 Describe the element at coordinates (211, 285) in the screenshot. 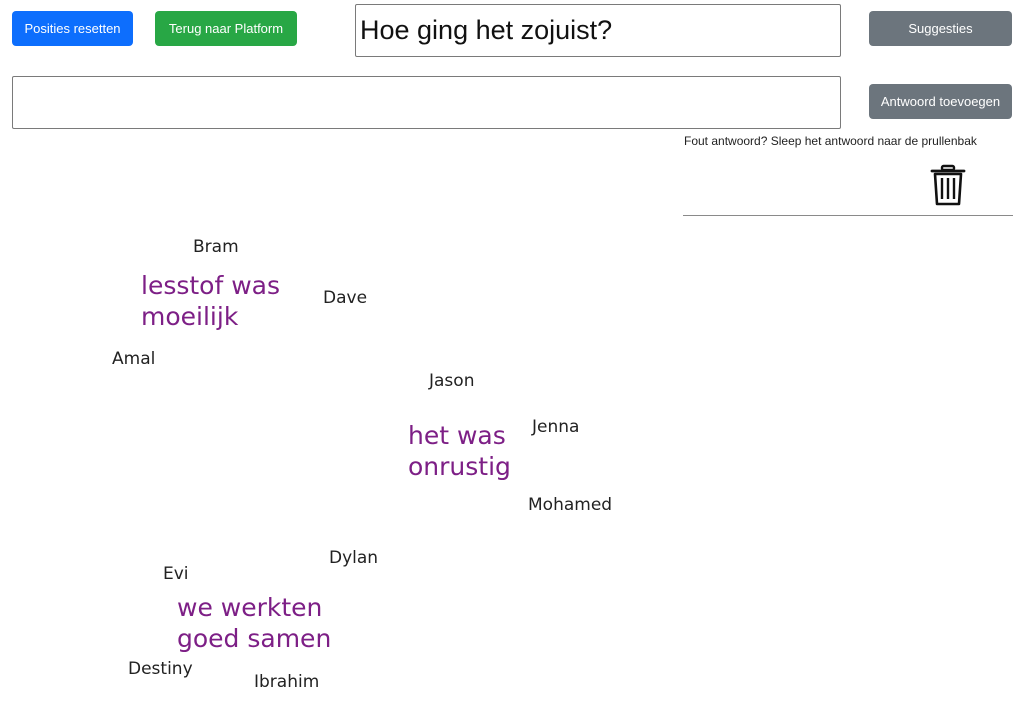

I see `answer-line: lesstof was` at that location.